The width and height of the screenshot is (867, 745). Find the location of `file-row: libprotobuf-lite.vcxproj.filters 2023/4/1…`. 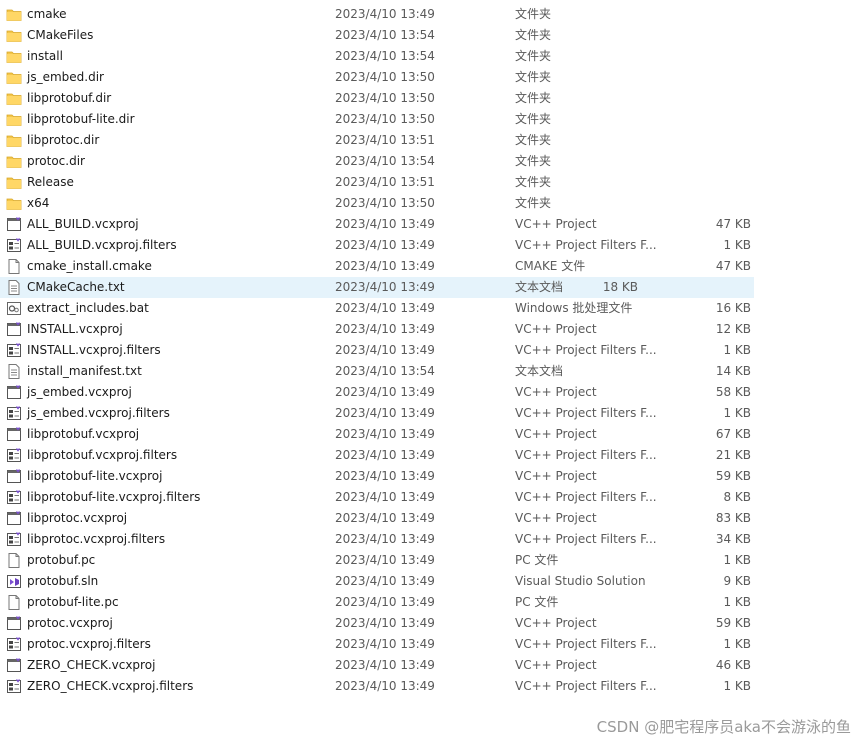

file-row: libprotobuf-lite.vcxproj.filters 2023/4/1… is located at coordinates (433, 497).